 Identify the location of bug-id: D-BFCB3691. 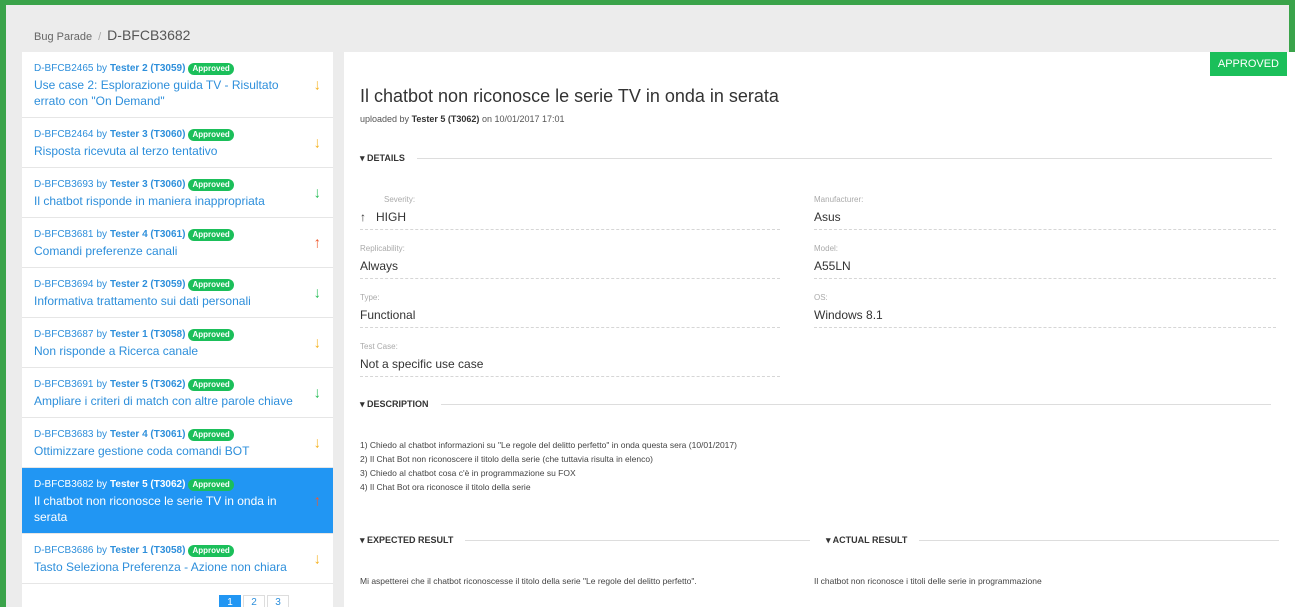
(64, 384).